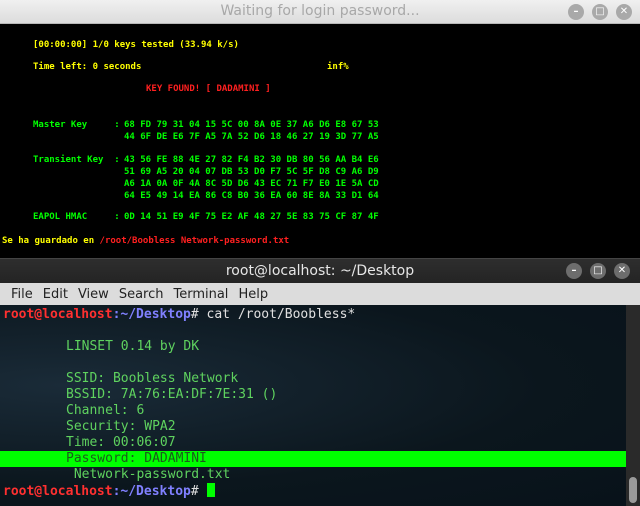 This screenshot has height=506, width=640. I want to click on menu-search: Search, so click(141, 294).